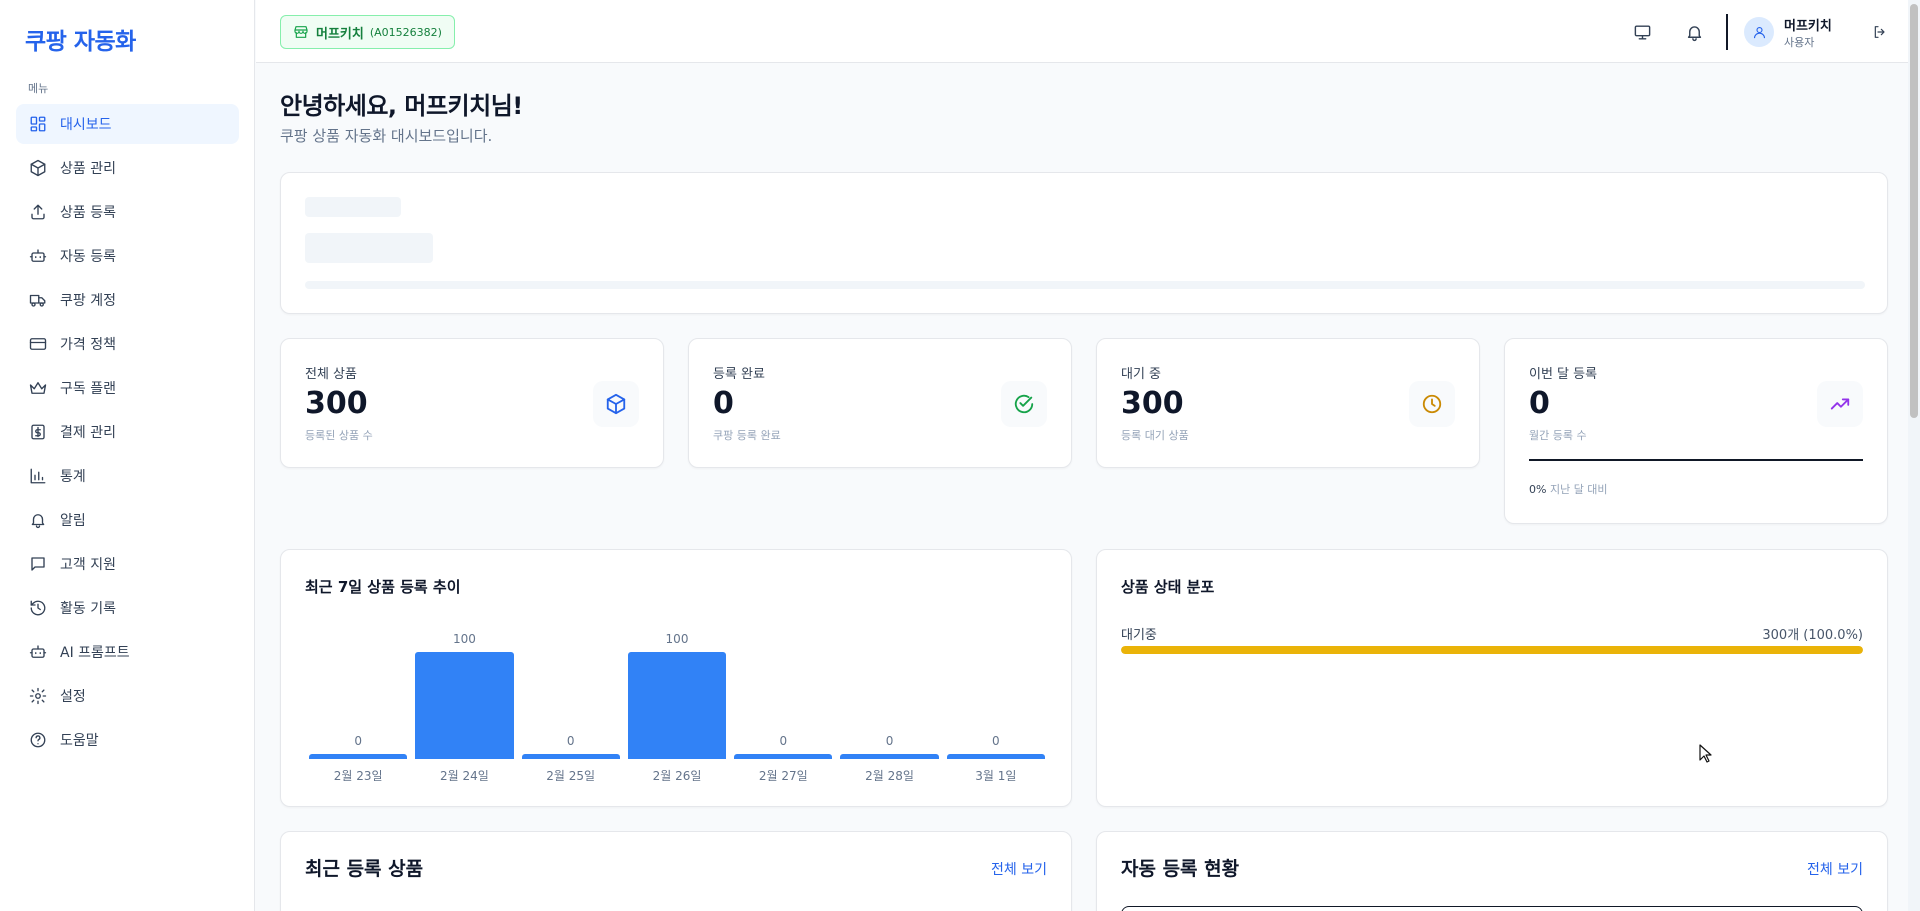  What do you see at coordinates (127, 740) in the screenshot?
I see `sidebar-item-14: 도움말` at bounding box center [127, 740].